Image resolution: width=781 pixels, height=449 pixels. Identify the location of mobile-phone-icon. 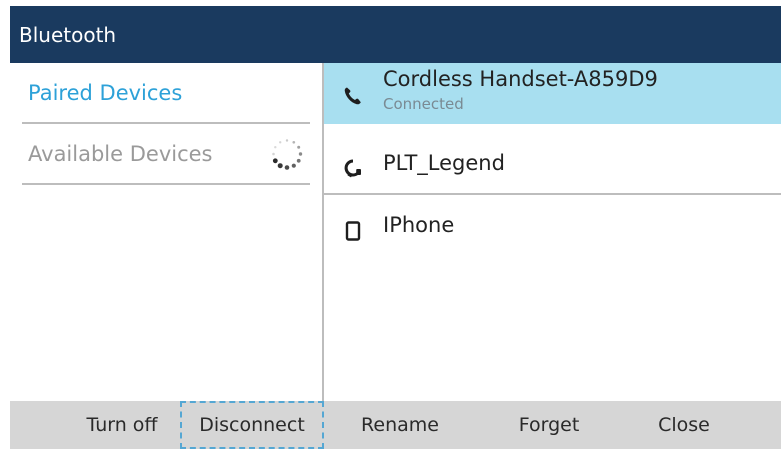
(353, 231).